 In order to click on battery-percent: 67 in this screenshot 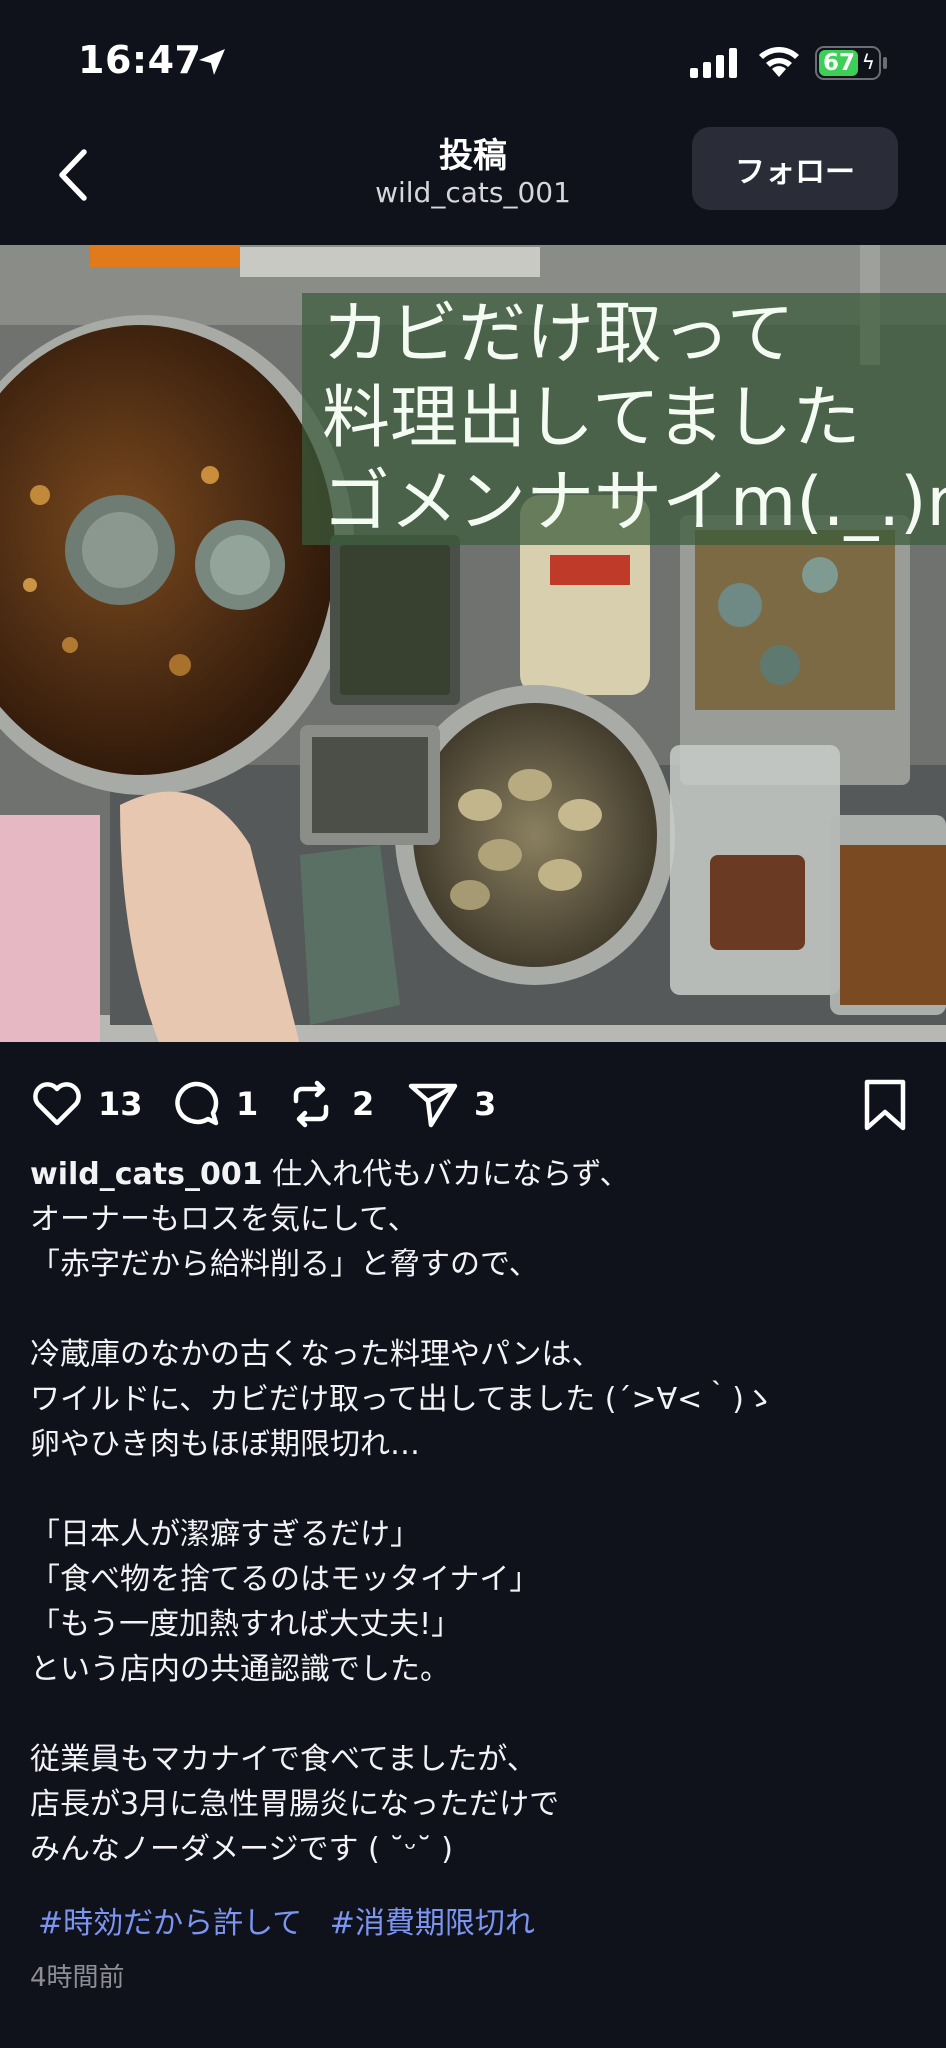, I will do `click(839, 63)`.